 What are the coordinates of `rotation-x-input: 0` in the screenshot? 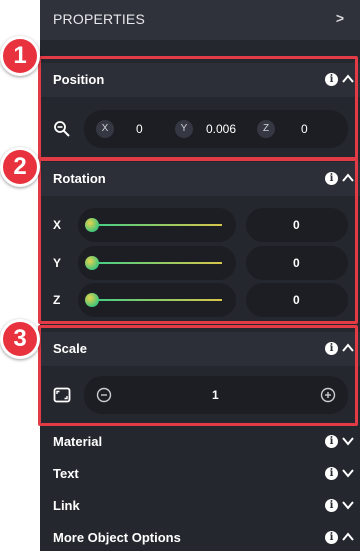 It's located at (297, 225).